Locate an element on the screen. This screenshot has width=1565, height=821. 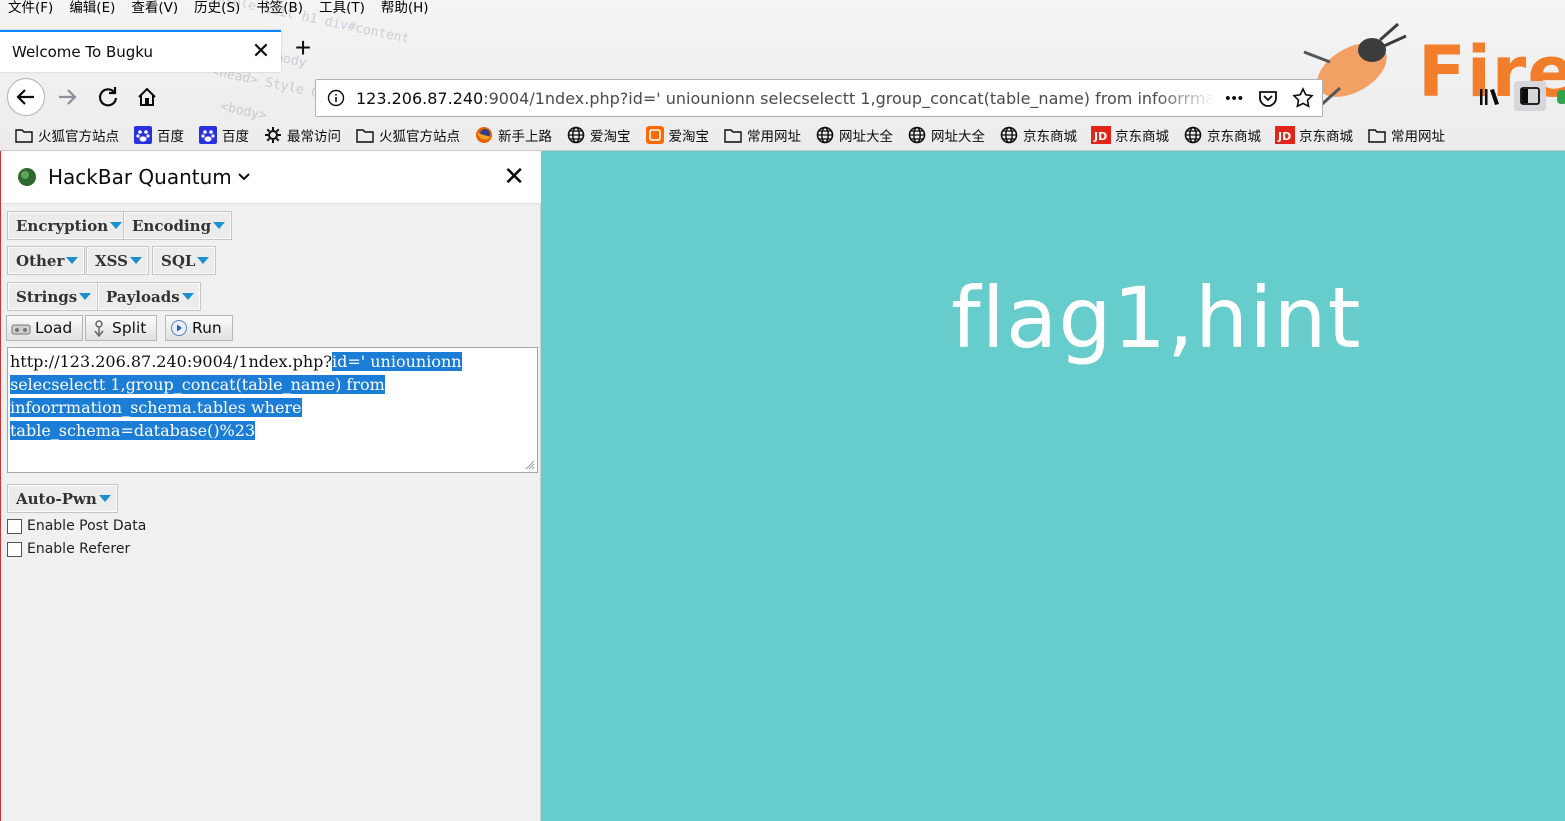
encryption-menu: Encryption is located at coordinates (68, 225).